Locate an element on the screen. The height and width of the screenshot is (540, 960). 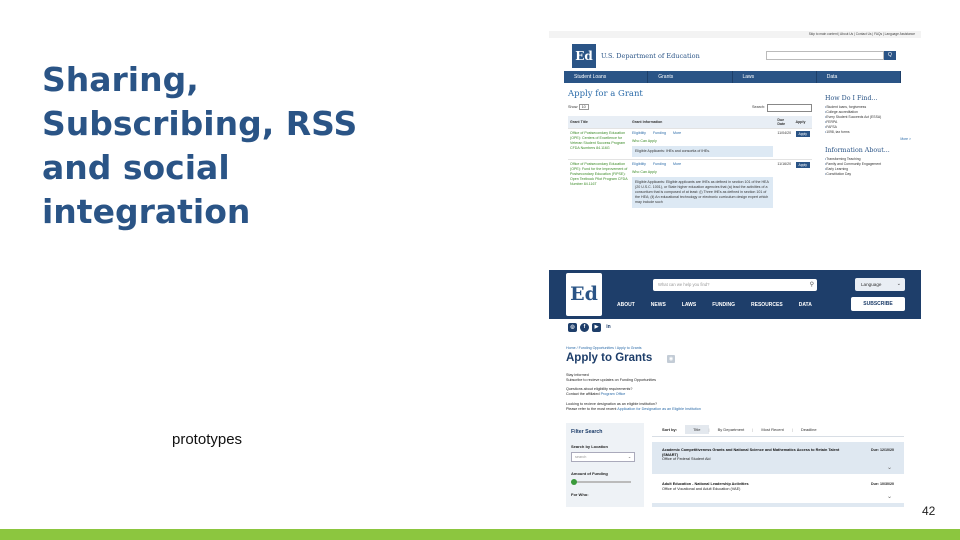
facebook-icon: f is located at coordinates (584, 327).